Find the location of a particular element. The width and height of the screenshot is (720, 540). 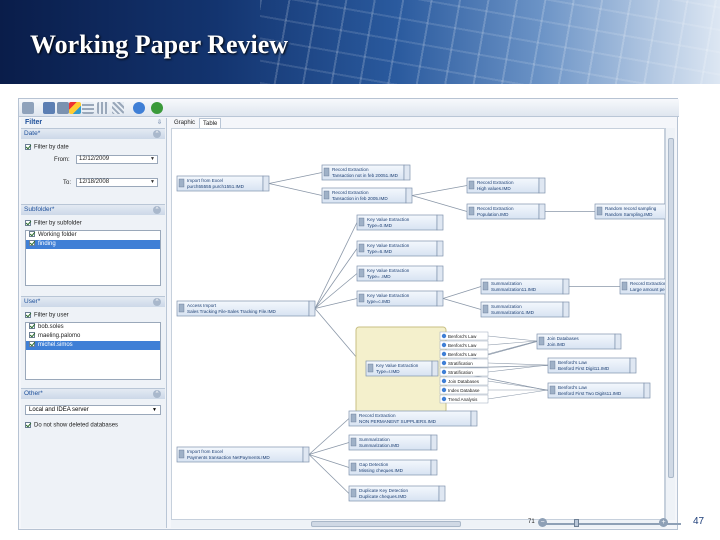

to-date-input: 12/18/2008 ▼ is located at coordinates (117, 182).